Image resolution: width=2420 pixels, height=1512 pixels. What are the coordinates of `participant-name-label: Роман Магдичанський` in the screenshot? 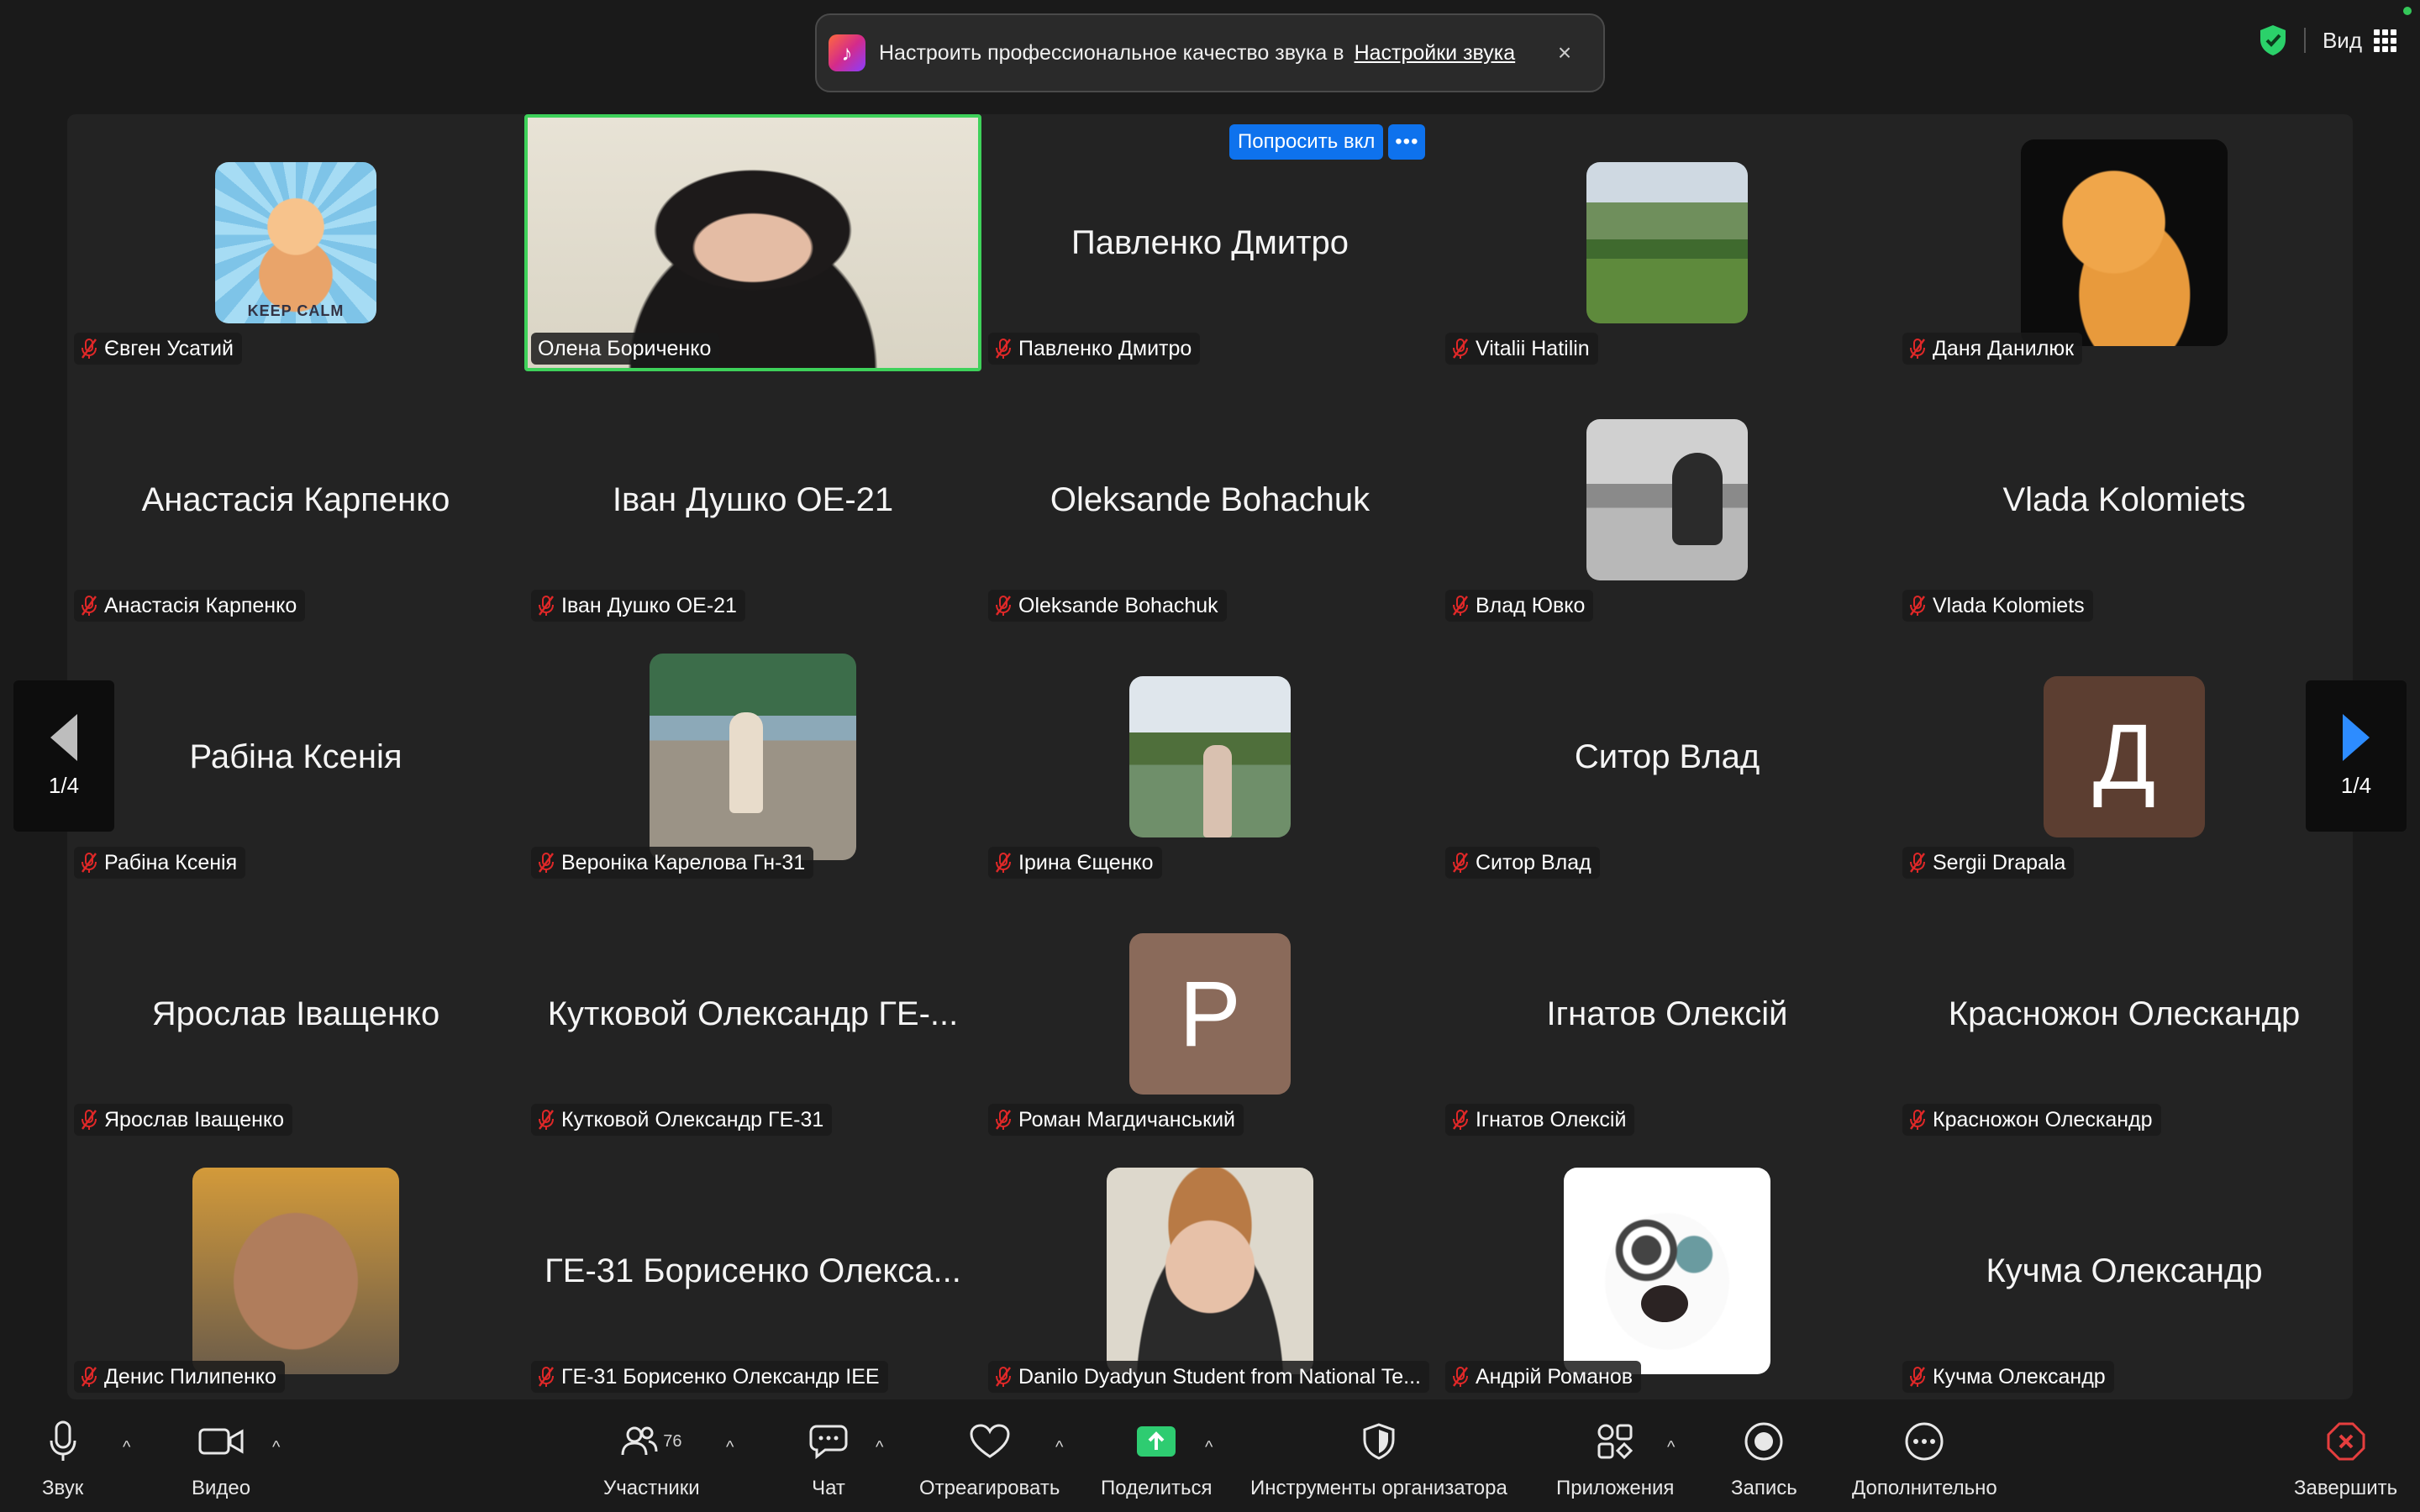 It's located at (1116, 1120).